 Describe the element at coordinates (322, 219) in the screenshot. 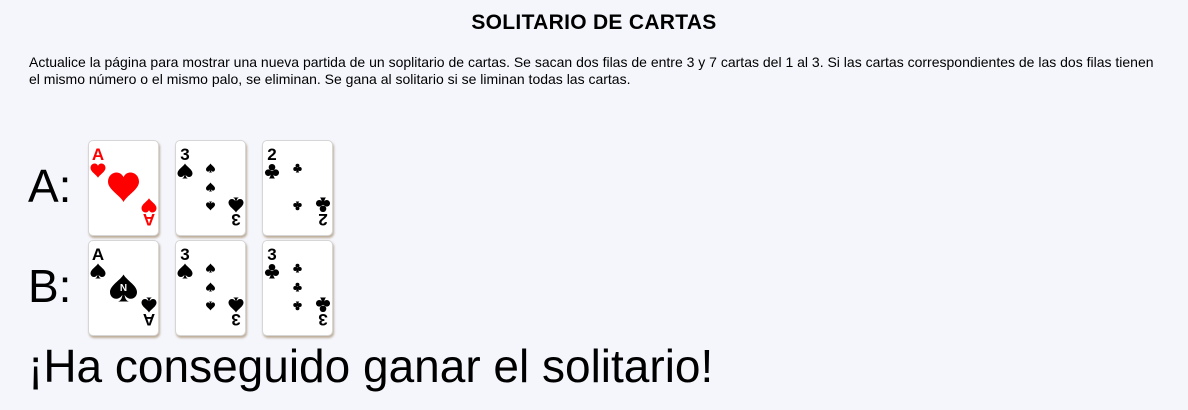

I see `card-rank-rotated: 2` at that location.